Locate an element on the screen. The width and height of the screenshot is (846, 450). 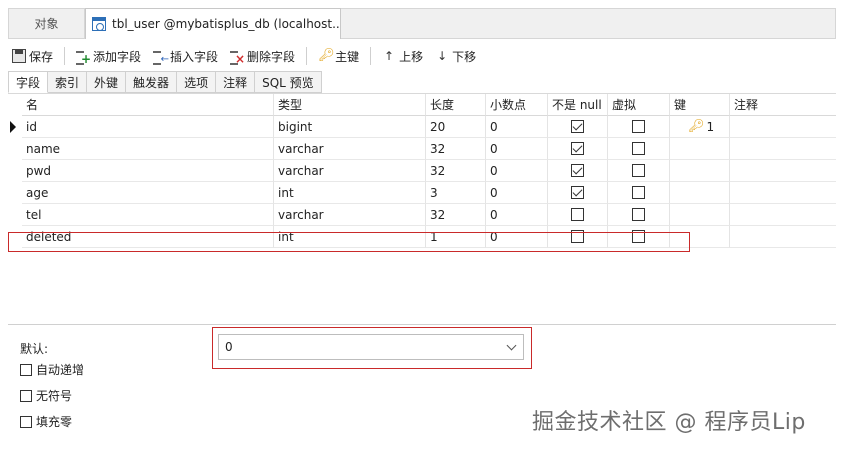
default-value-select: 0 is located at coordinates (371, 347).